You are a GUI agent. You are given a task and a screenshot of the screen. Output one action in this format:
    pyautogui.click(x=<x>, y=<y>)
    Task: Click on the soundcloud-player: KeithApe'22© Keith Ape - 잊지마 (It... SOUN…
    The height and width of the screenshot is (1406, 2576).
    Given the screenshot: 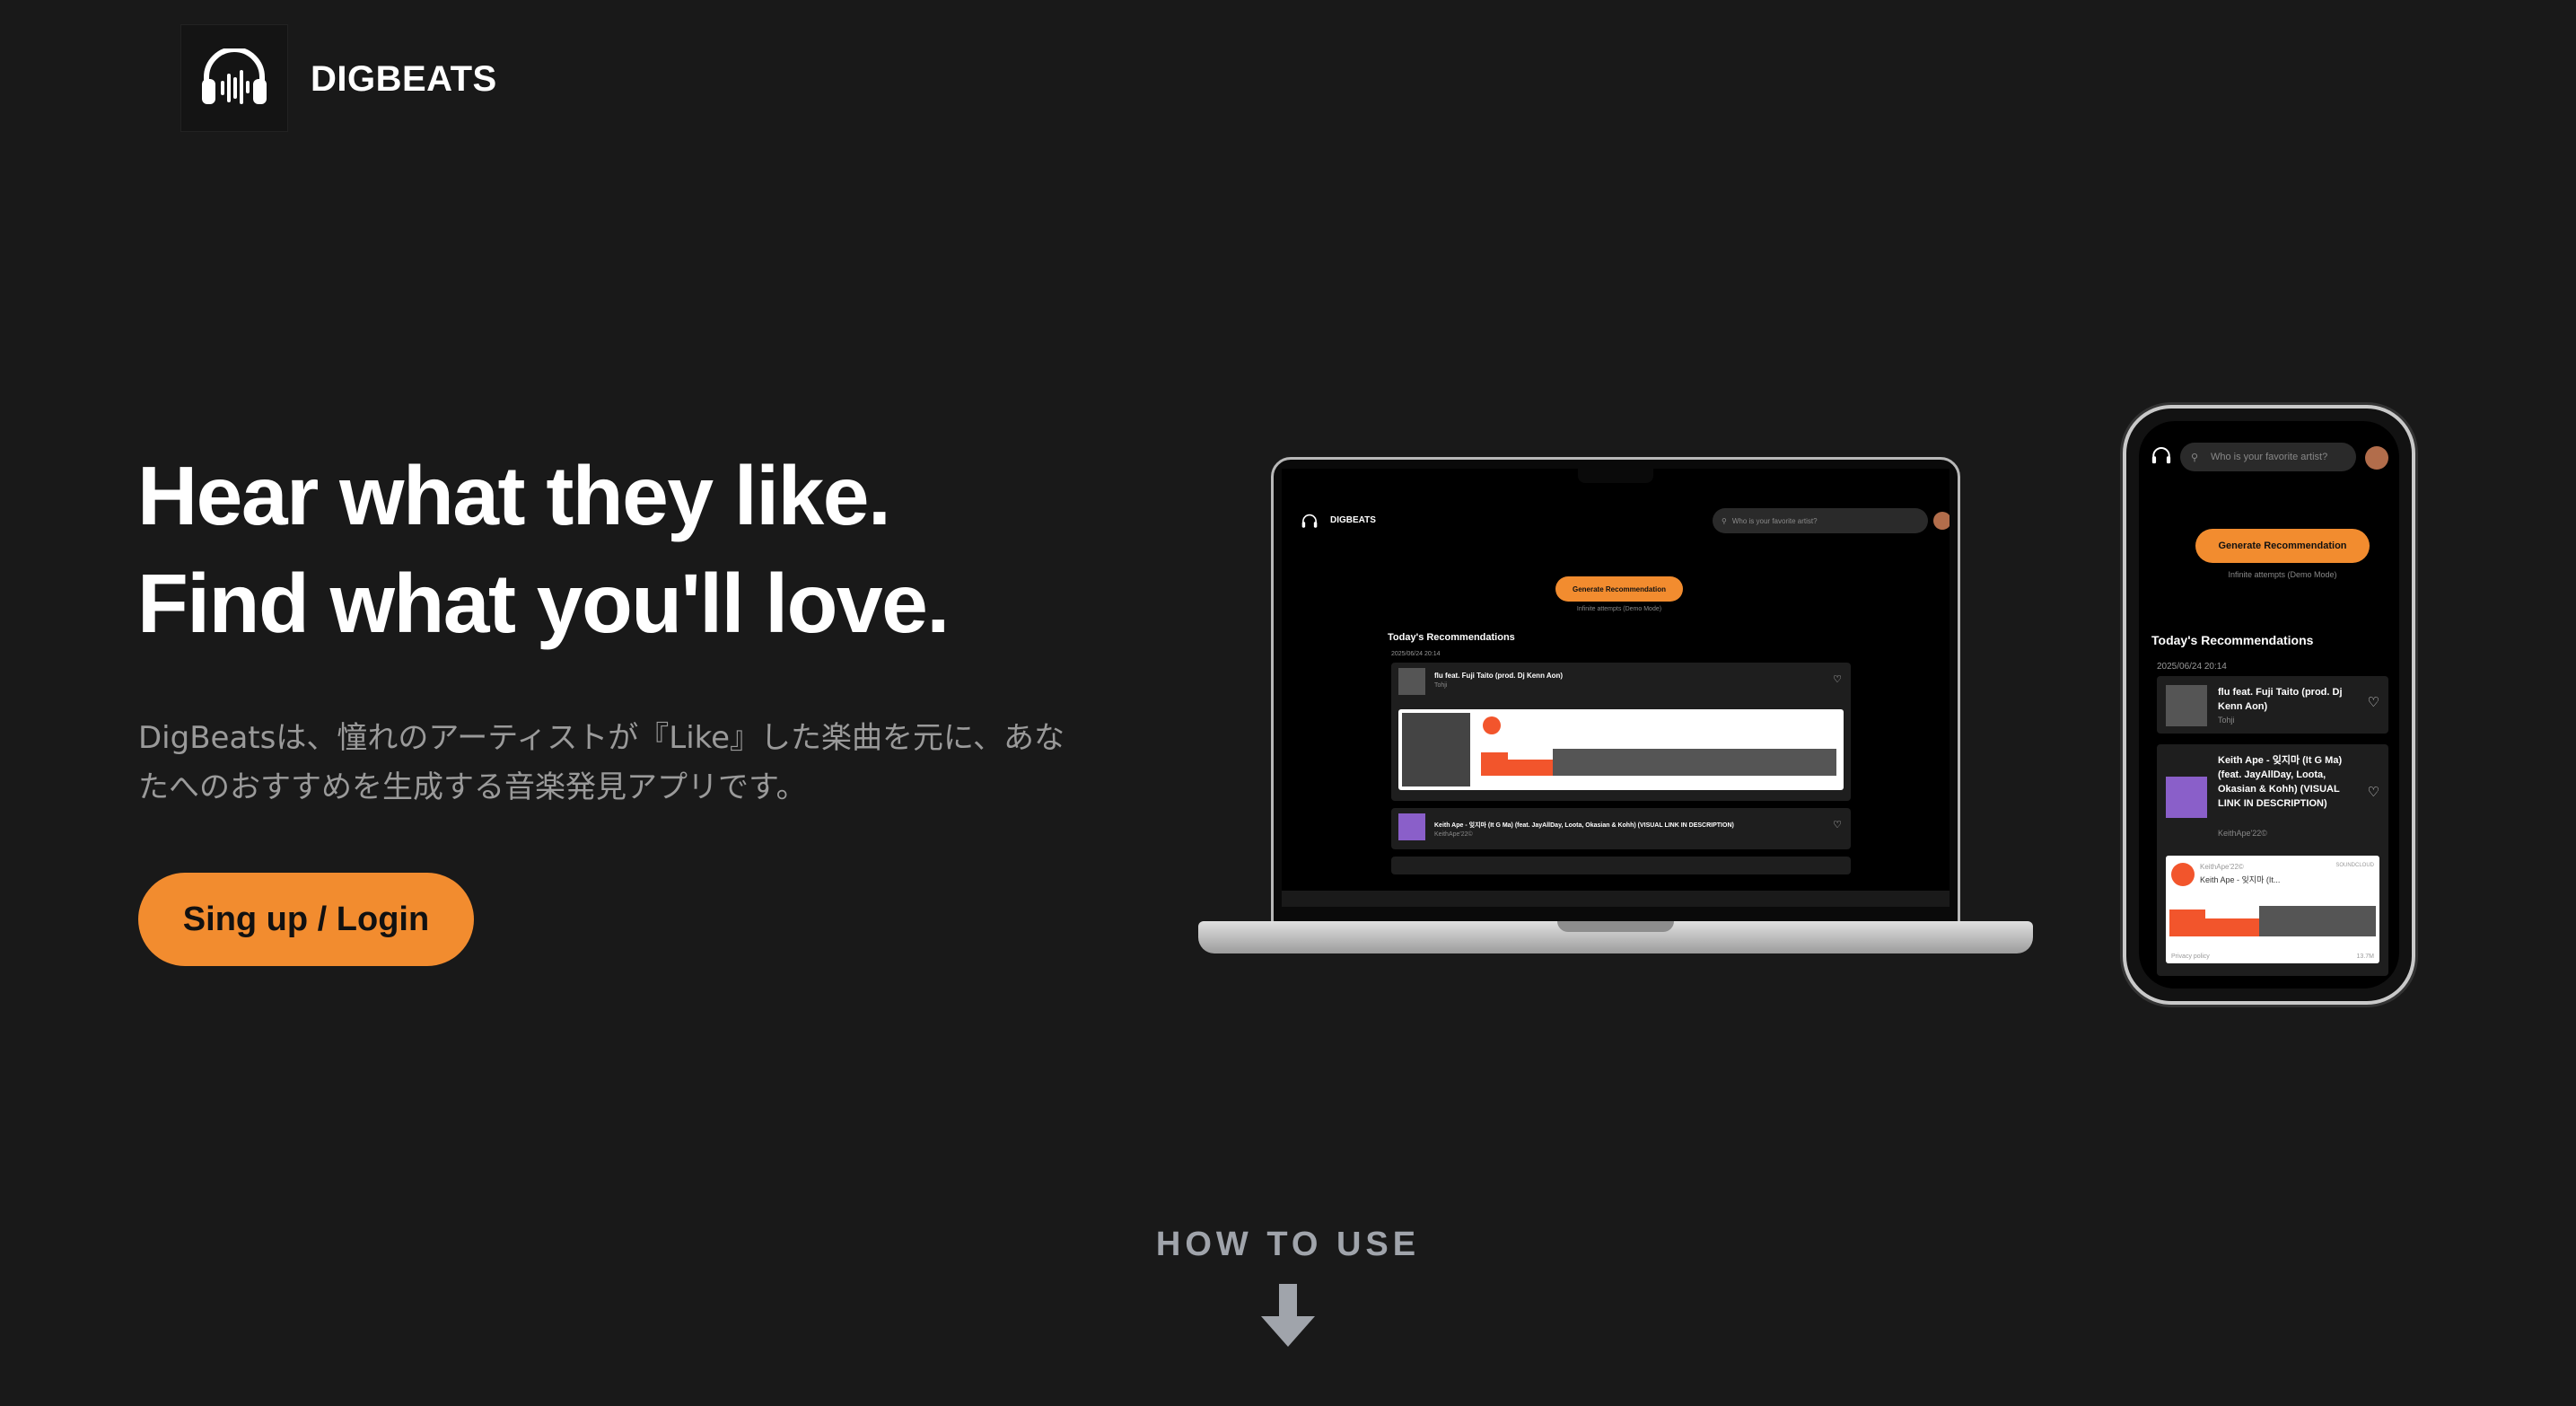 What is the action you would take?
    pyautogui.click(x=2272, y=909)
    